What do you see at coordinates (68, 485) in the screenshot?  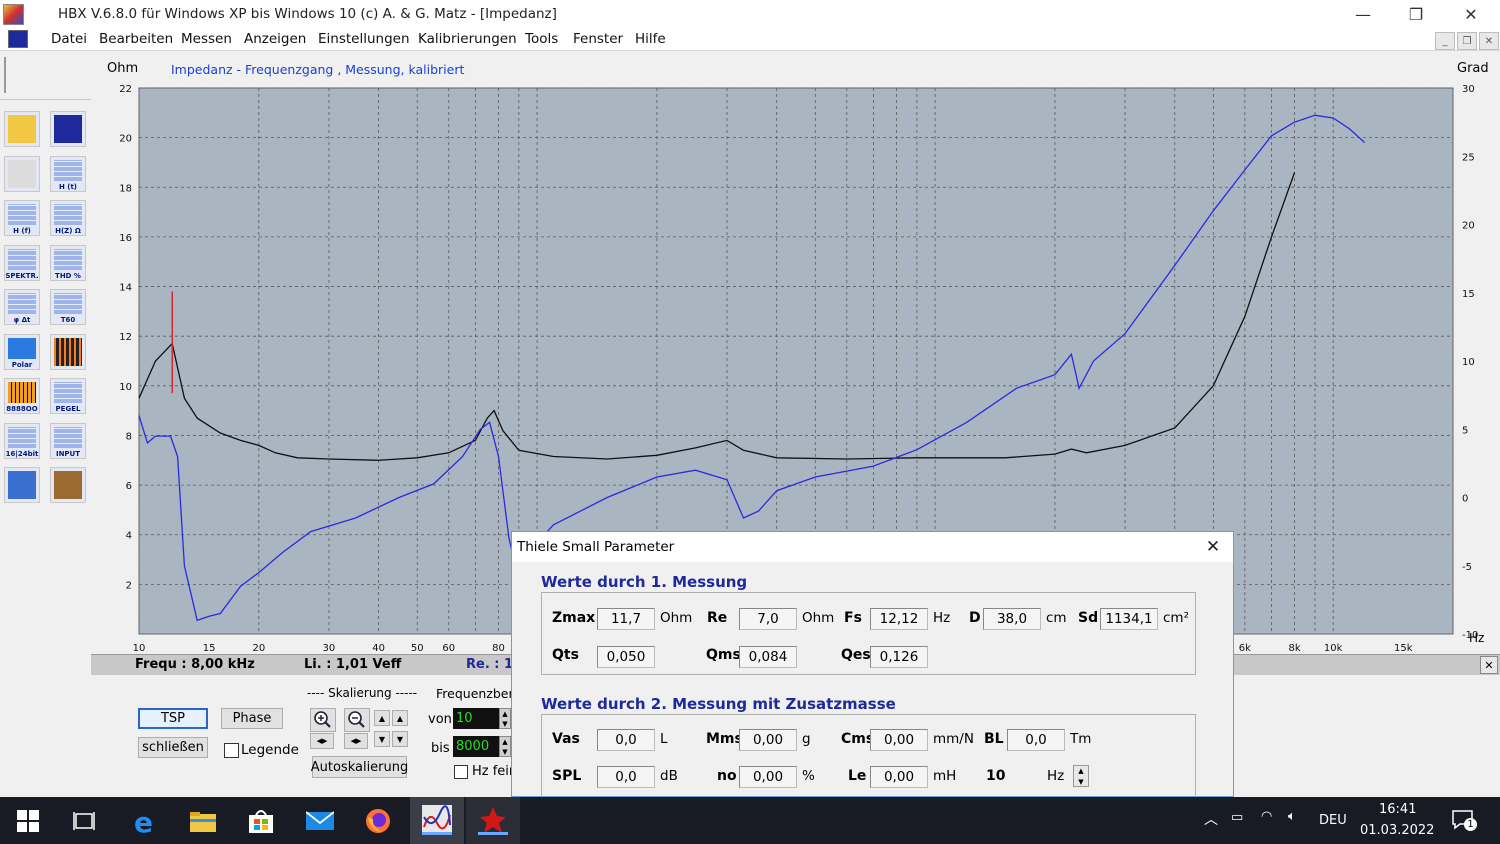 I see `tool-exit-button` at bounding box center [68, 485].